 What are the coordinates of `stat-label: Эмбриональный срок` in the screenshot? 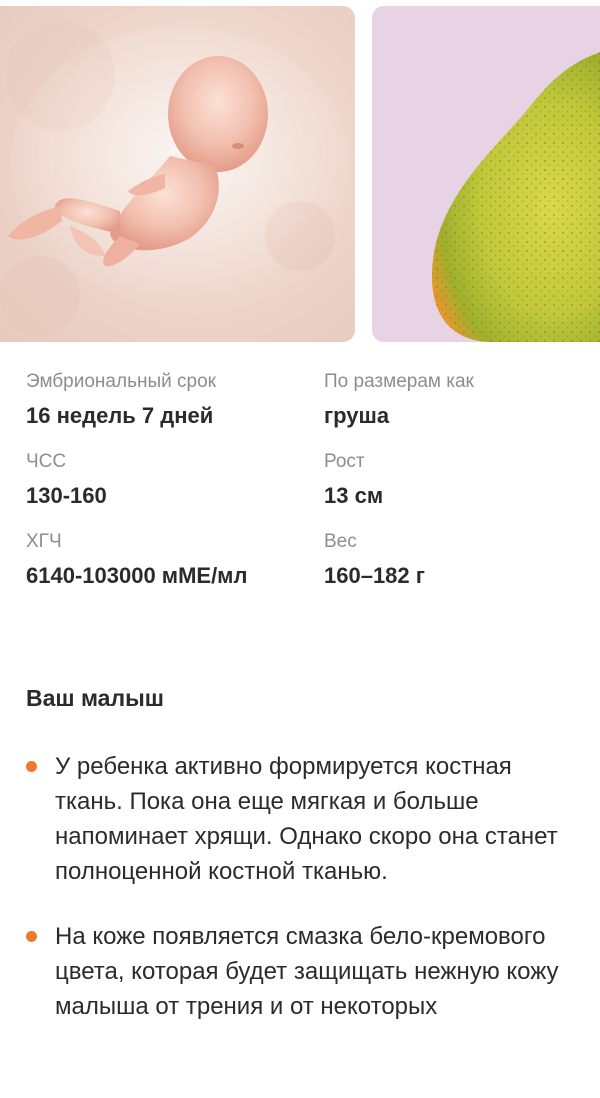 It's located at (121, 381).